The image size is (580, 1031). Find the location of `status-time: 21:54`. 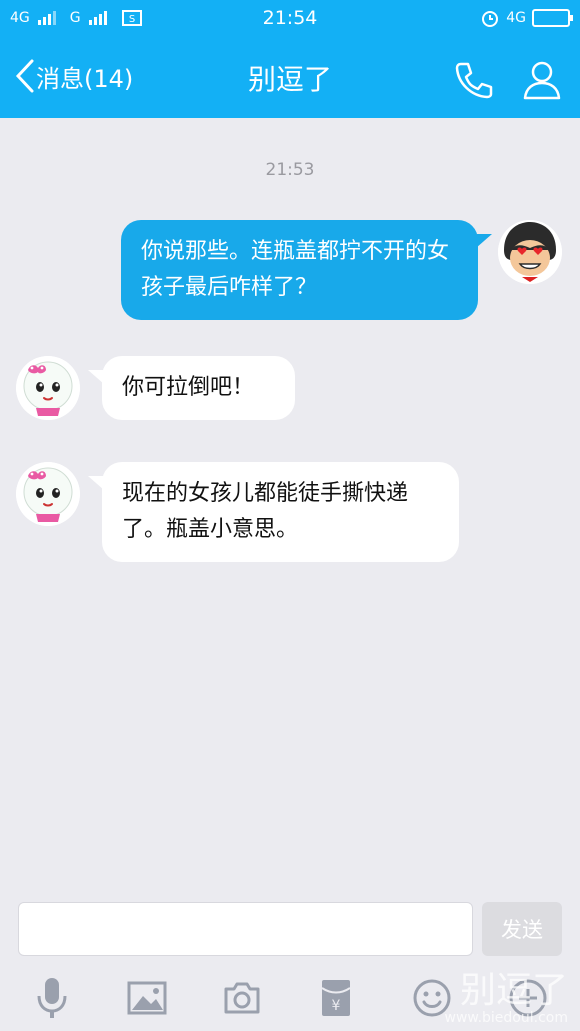

status-time: 21:54 is located at coordinates (290, 18).